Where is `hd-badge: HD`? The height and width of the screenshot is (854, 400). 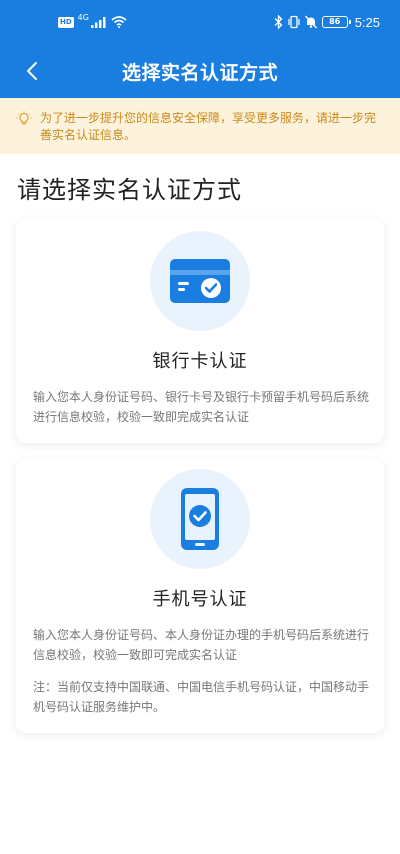
hd-badge: HD is located at coordinates (66, 22).